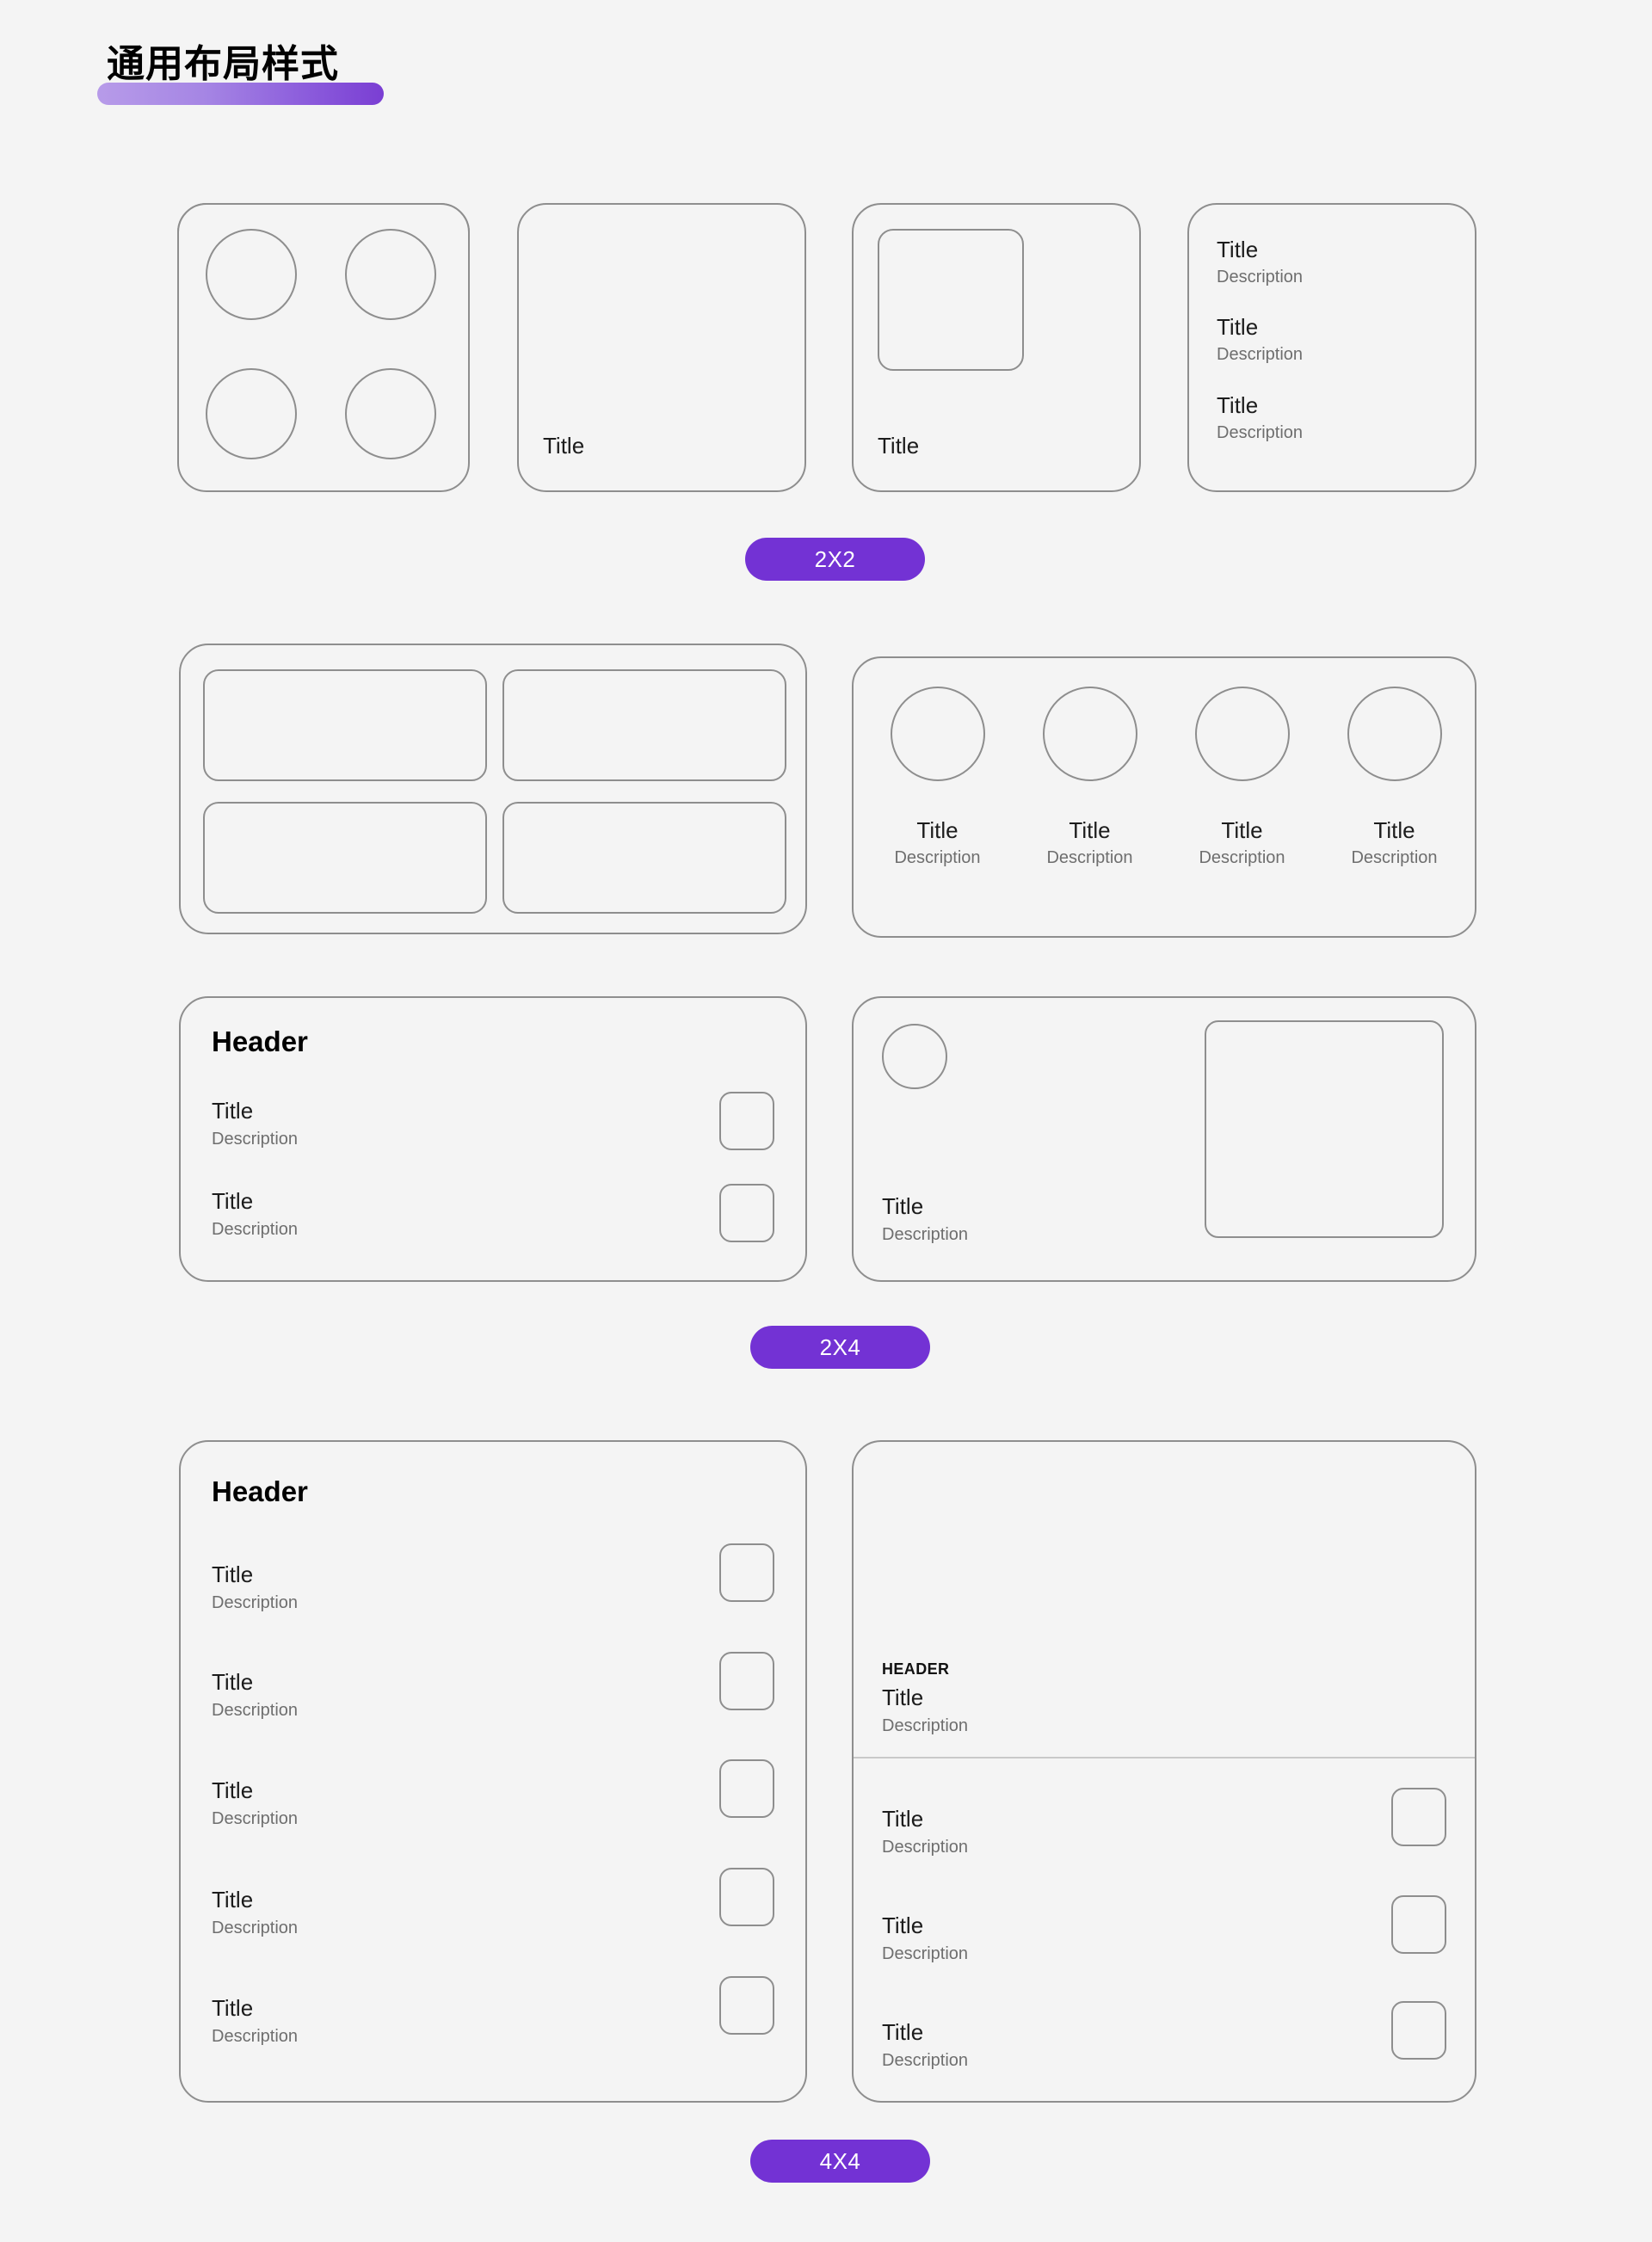 The width and height of the screenshot is (1652, 2242). I want to click on page-title: 通用布局样式, so click(223, 64).